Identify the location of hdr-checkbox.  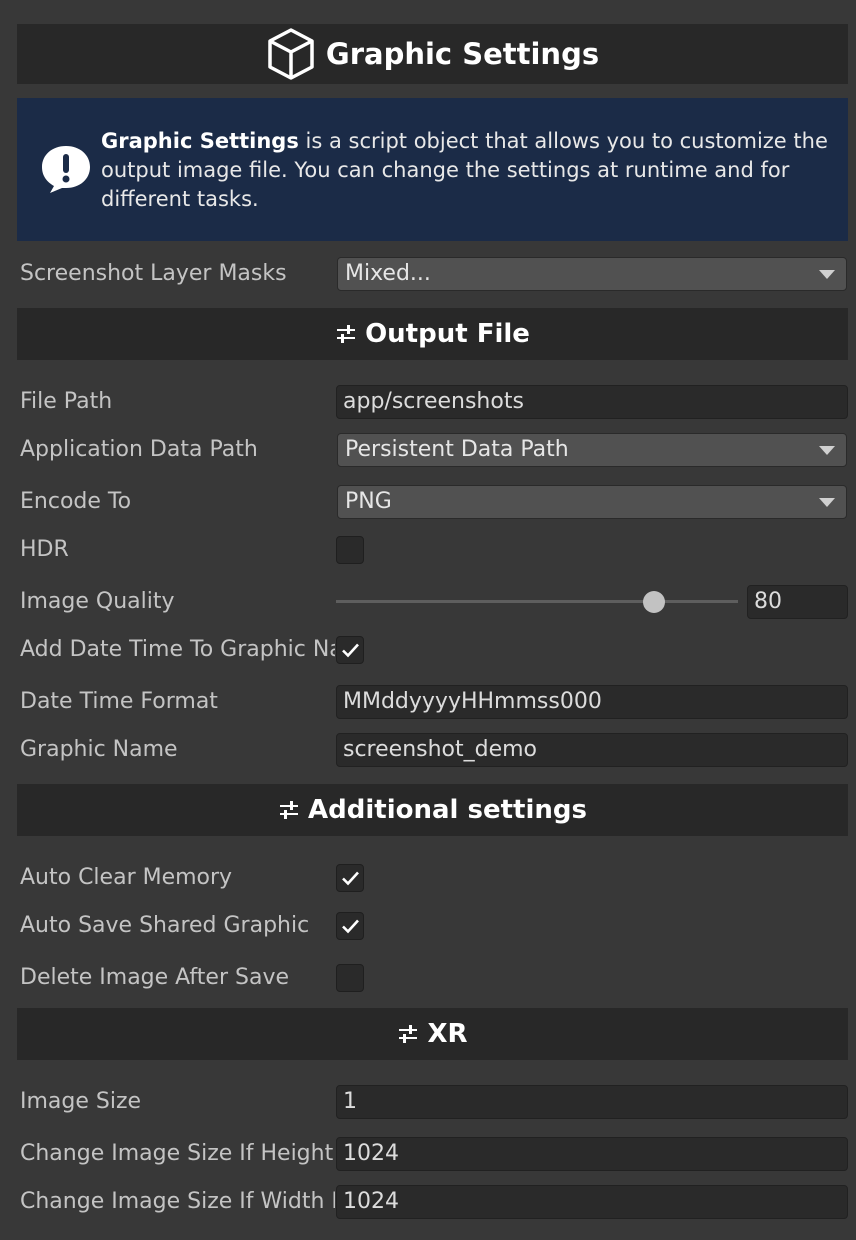
(350, 550).